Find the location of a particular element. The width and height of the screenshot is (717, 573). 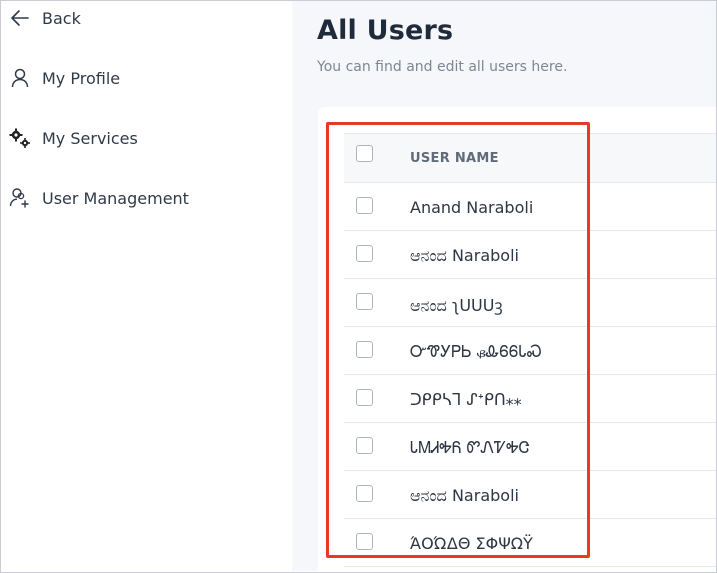

sidebar-item-label: My Services is located at coordinates (90, 138).